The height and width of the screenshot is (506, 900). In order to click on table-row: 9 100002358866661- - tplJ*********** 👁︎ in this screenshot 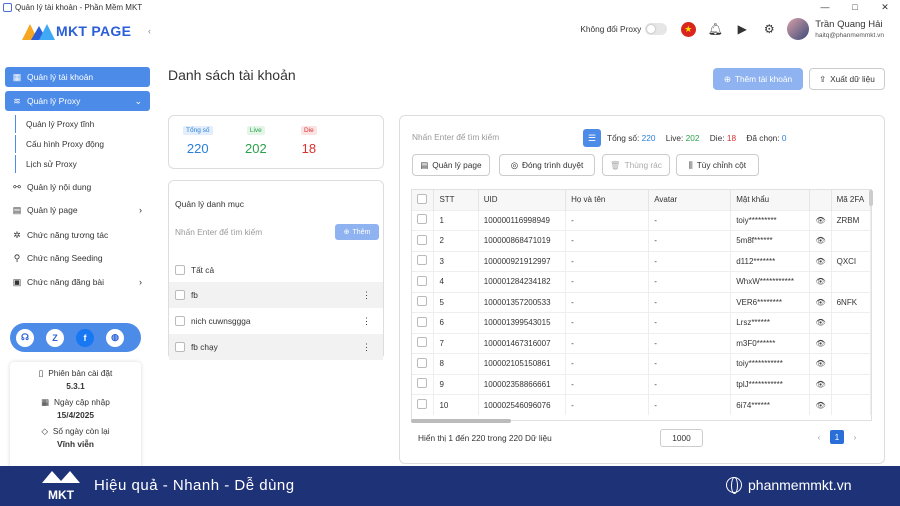, I will do `click(641, 384)`.